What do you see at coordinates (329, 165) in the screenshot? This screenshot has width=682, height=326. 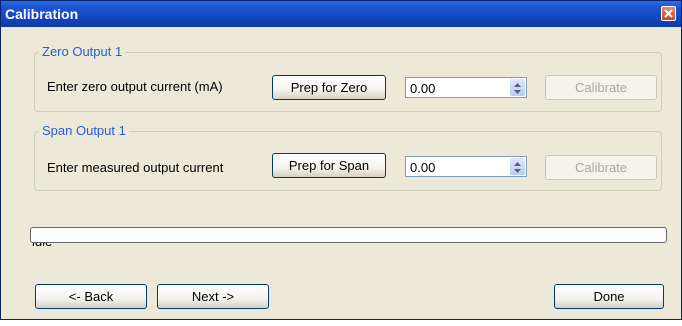 I see `prep-for-span-button: Prep for Span` at bounding box center [329, 165].